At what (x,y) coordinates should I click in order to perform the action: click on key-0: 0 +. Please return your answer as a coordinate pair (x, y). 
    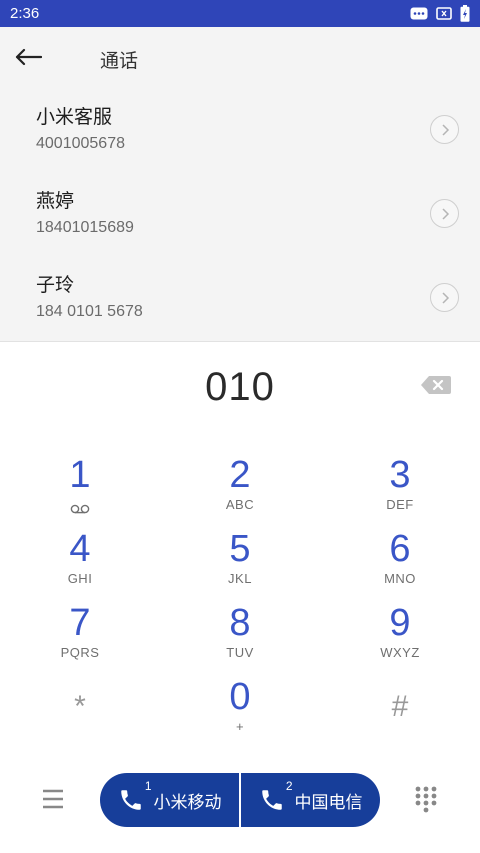
    Looking at the image, I should click on (240, 706).